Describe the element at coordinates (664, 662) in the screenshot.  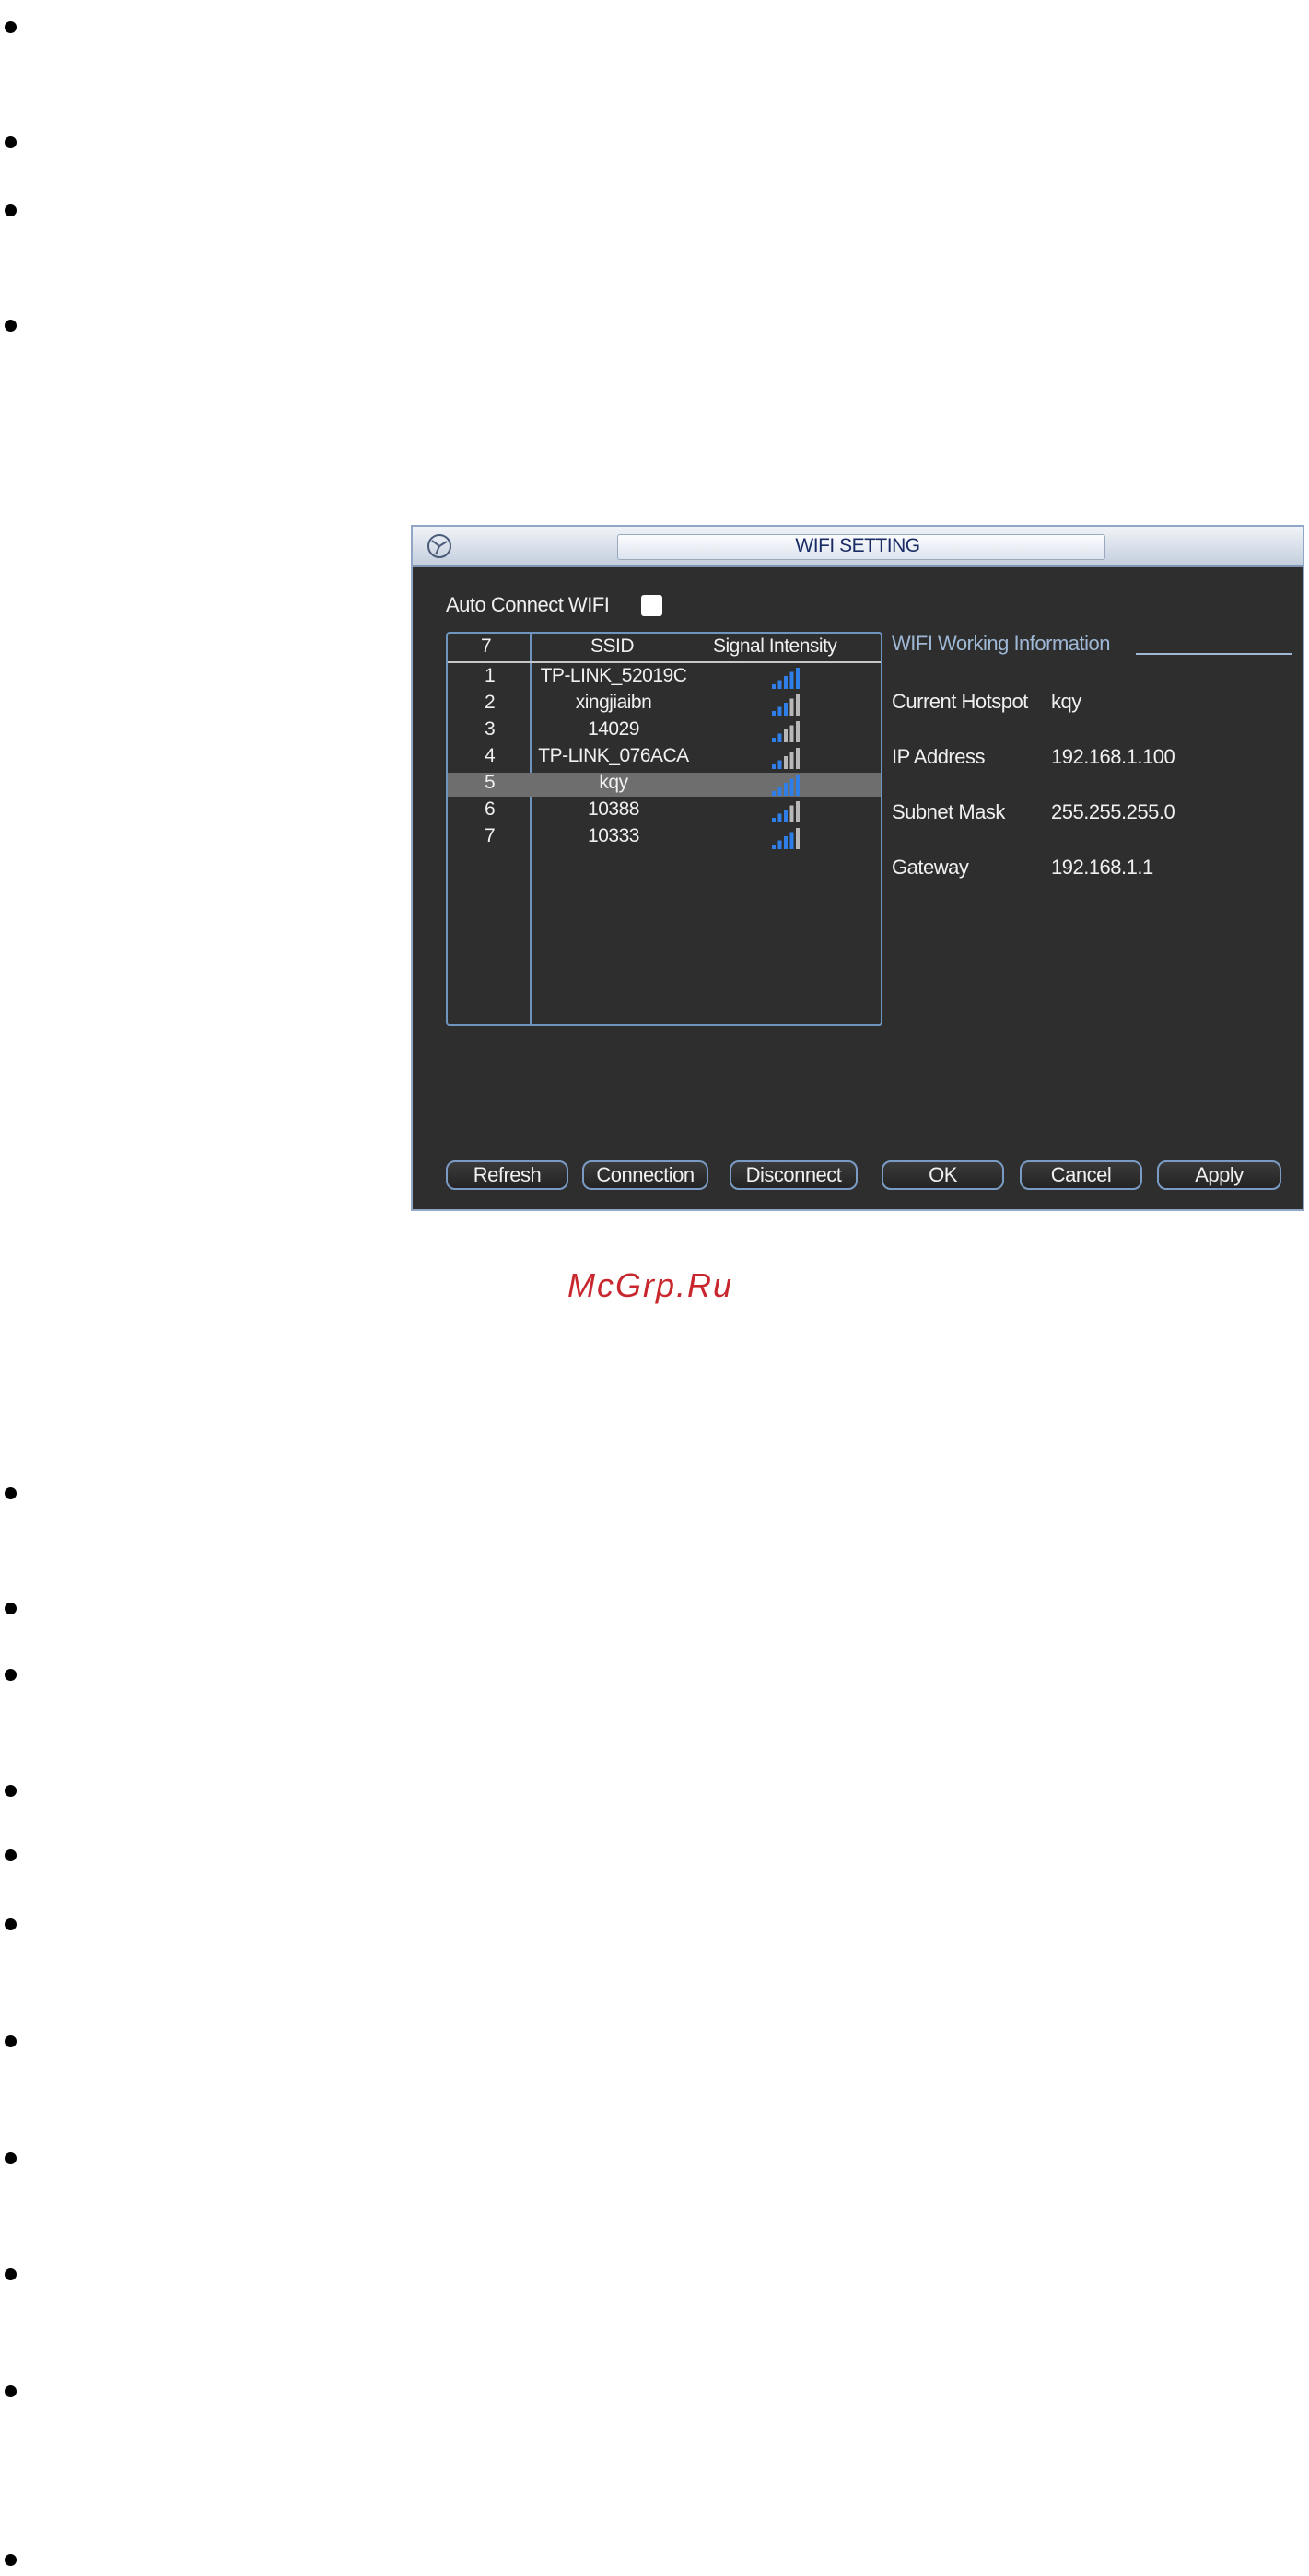
I see `header-divider` at that location.